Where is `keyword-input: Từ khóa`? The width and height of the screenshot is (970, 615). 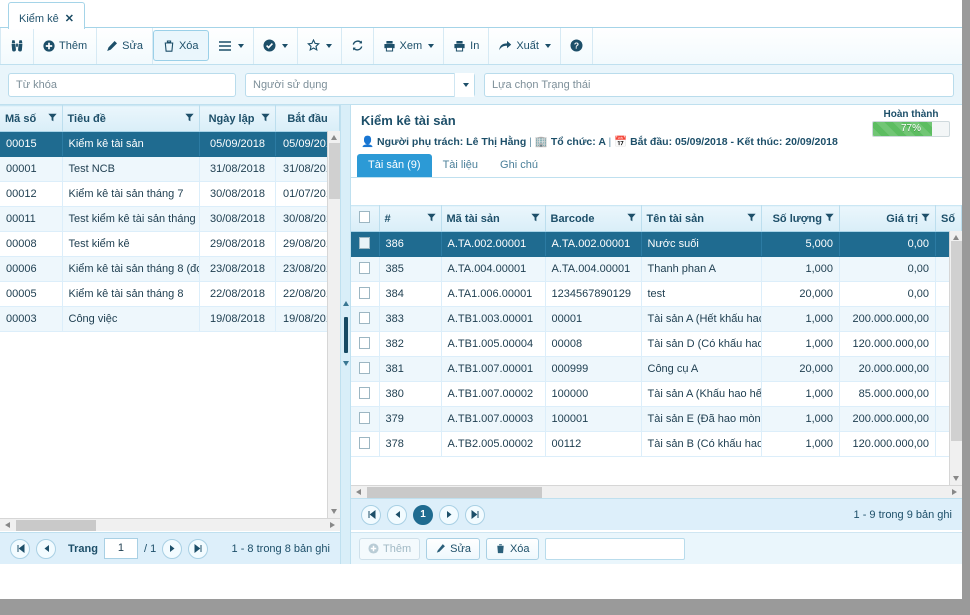 keyword-input: Từ khóa is located at coordinates (122, 84).